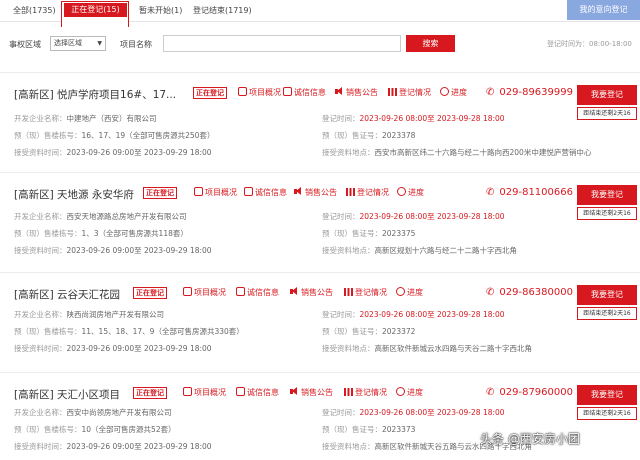  What do you see at coordinates (48, 135) in the screenshot?
I see `buildings-label: 预（现）售楼栋号：` at bounding box center [48, 135].